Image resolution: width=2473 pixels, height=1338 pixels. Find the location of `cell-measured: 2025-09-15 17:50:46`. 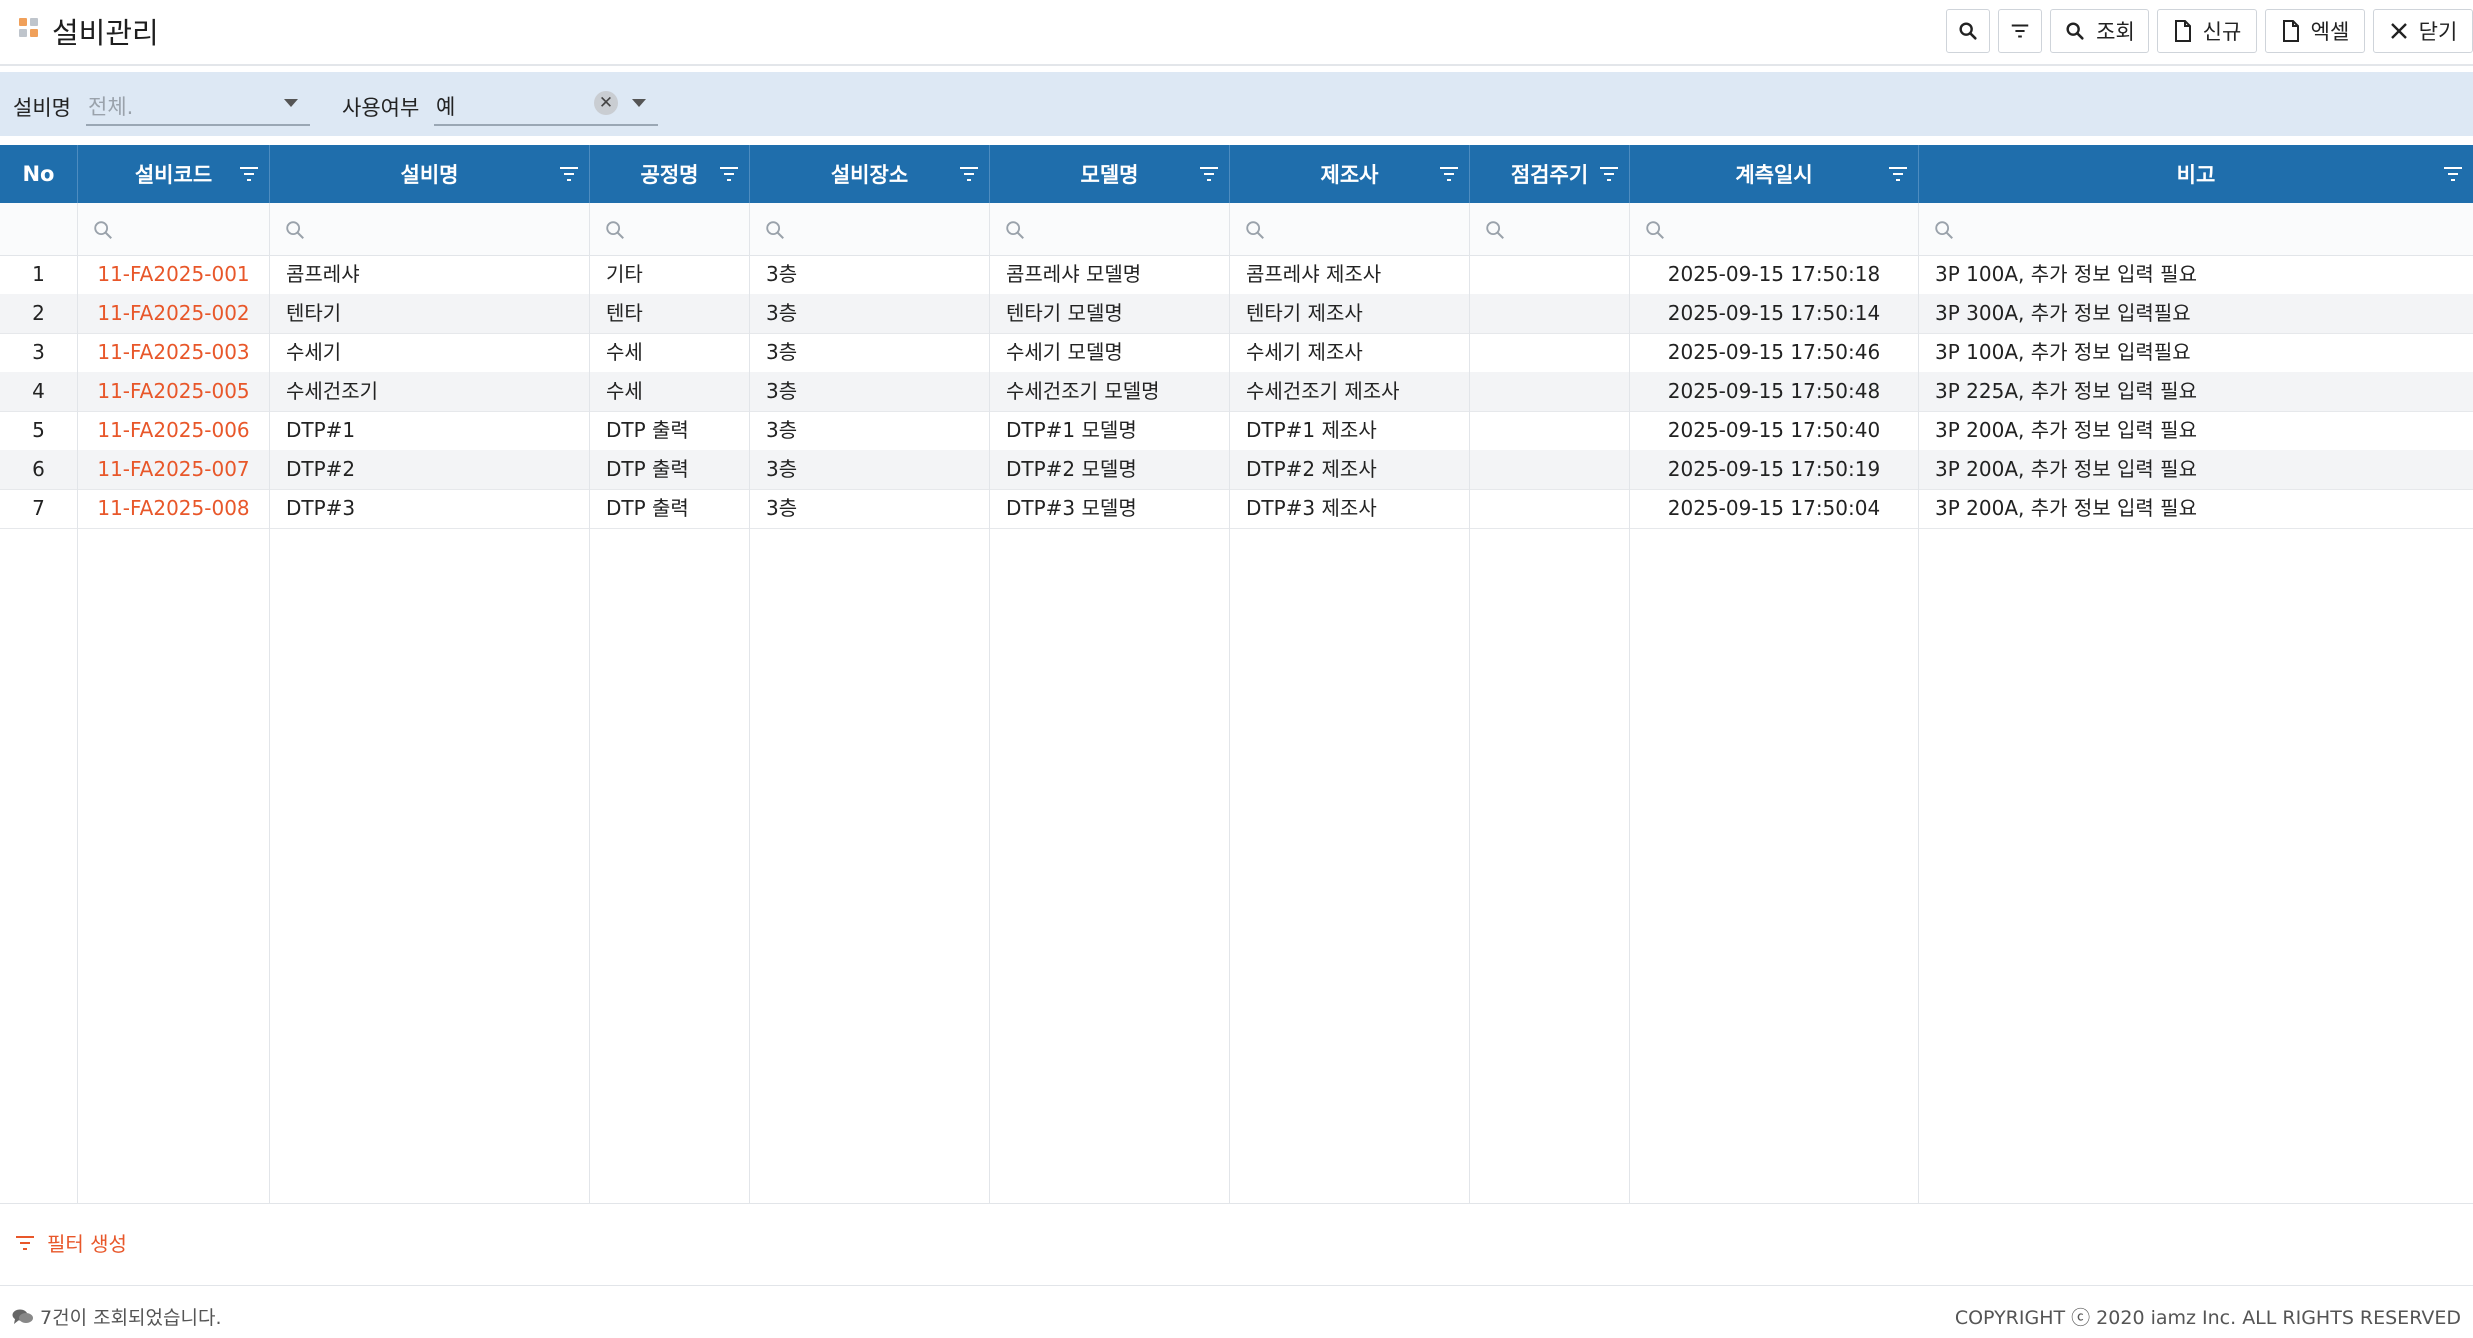

cell-measured: 2025-09-15 17:50:46 is located at coordinates (1774, 352).